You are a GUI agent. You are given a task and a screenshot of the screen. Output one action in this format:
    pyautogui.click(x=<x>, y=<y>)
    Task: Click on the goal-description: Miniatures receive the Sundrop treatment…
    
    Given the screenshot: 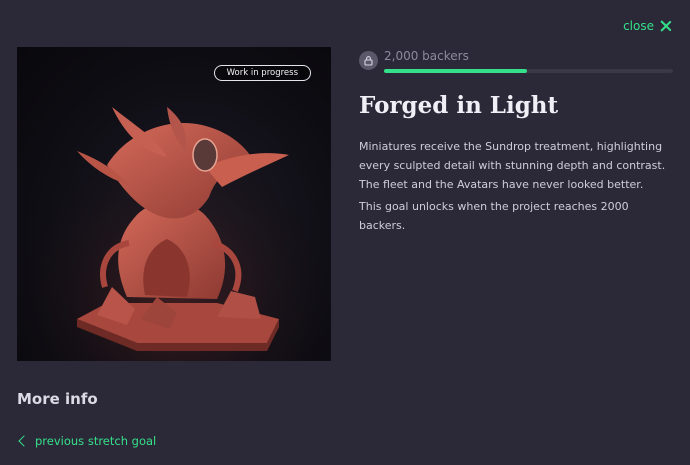 What is the action you would take?
    pyautogui.click(x=512, y=165)
    